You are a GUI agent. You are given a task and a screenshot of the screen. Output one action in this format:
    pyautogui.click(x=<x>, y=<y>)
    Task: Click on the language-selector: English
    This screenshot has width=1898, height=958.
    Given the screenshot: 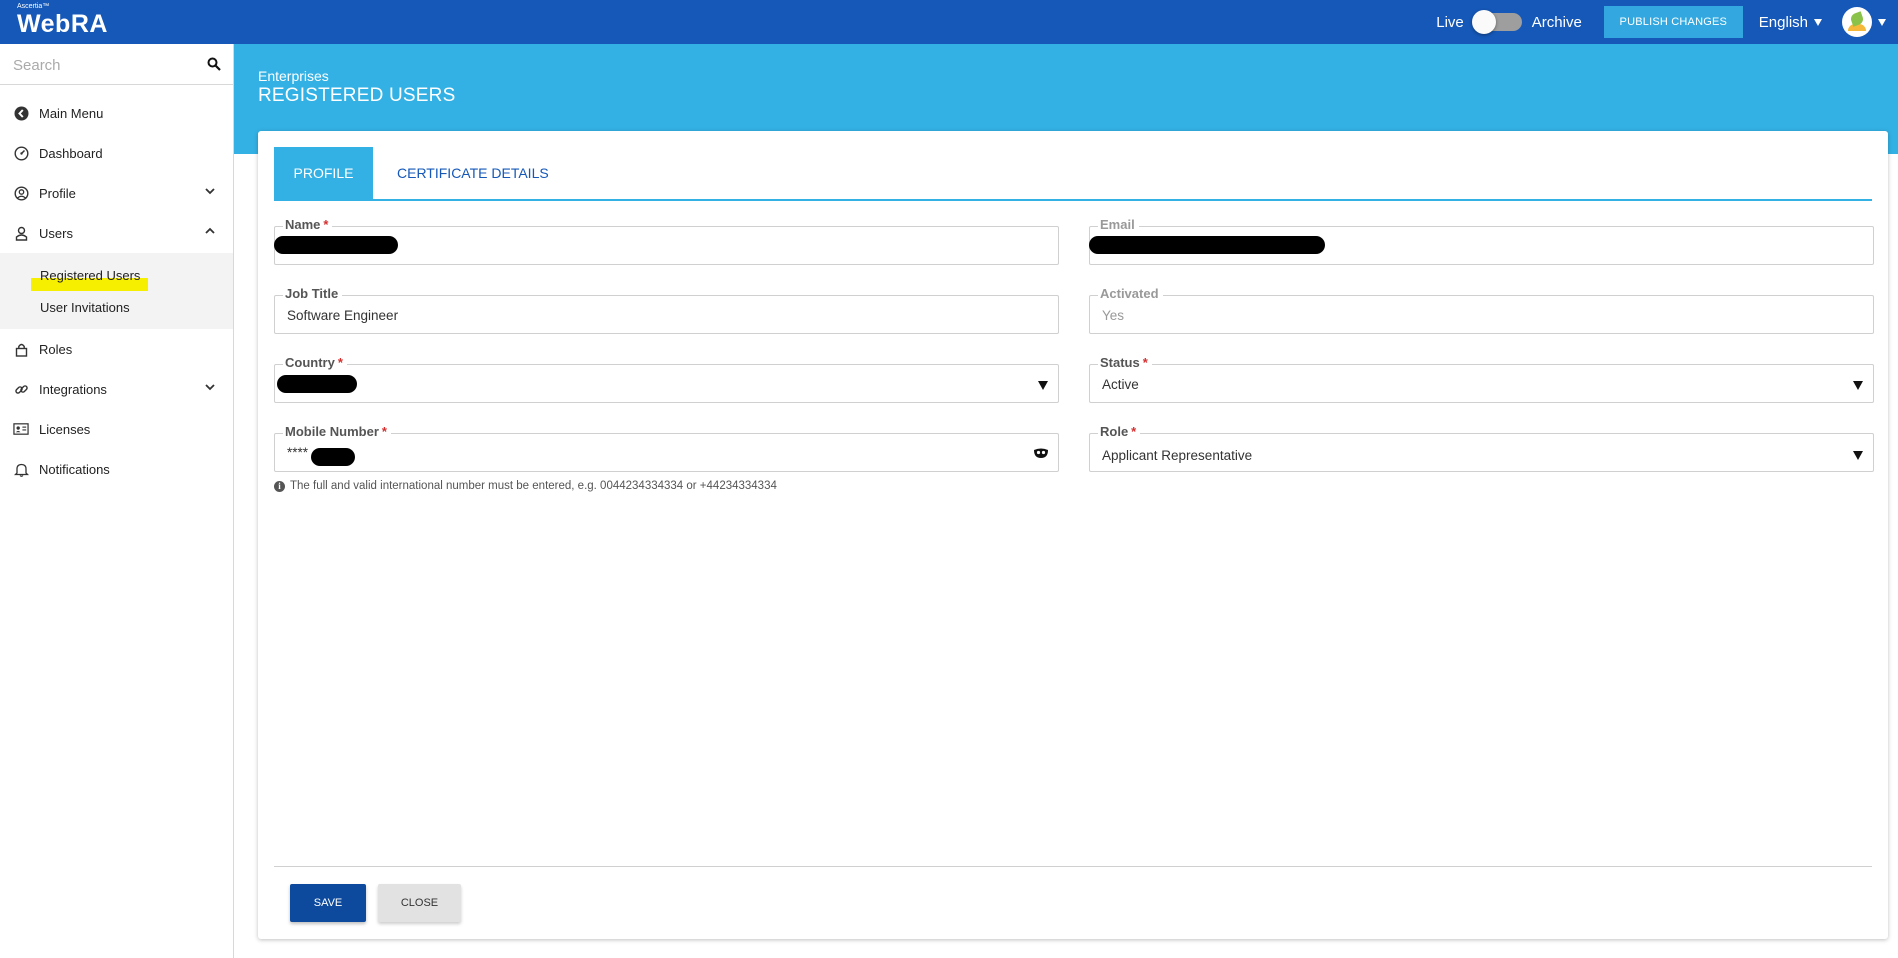 What is the action you would take?
    pyautogui.click(x=1790, y=22)
    